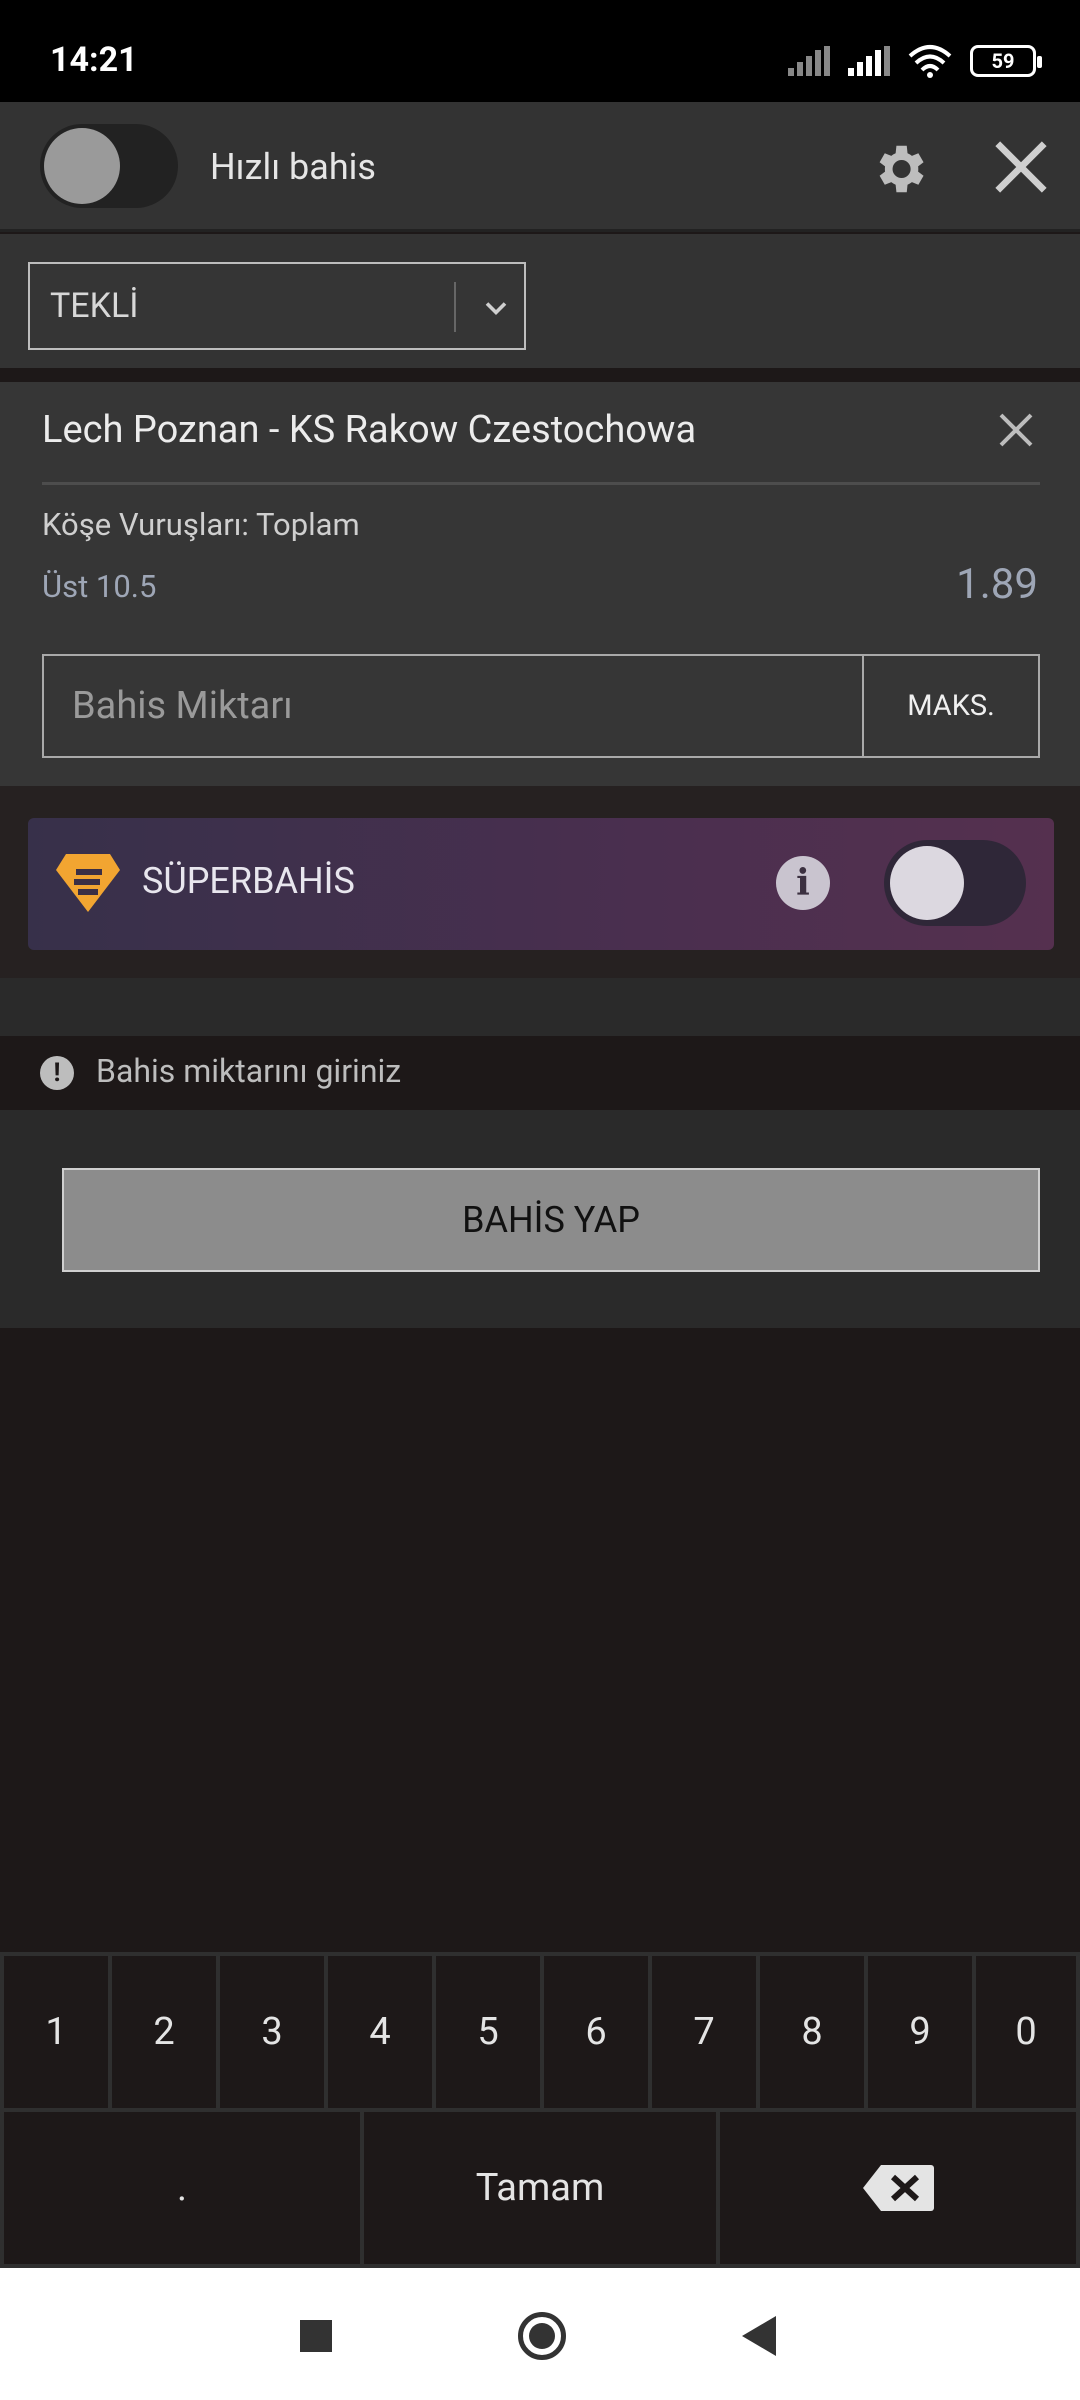 The height and width of the screenshot is (2400, 1080). What do you see at coordinates (293, 167) in the screenshot?
I see `quick-bet-label: Hızlı bahis` at bounding box center [293, 167].